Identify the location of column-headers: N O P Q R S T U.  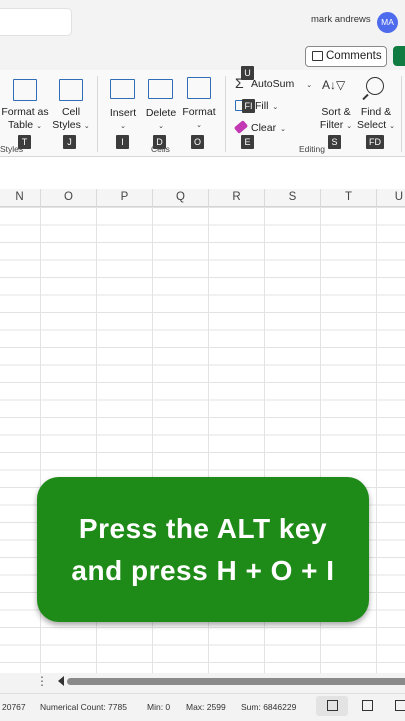
(202, 198).